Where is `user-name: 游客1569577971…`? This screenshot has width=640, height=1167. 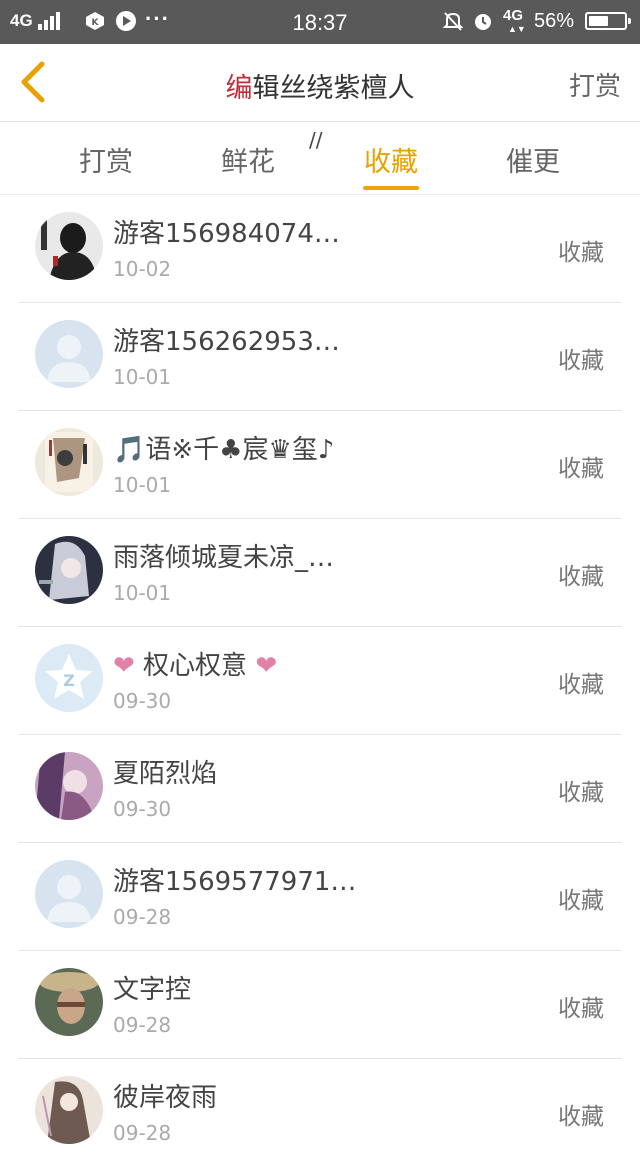
user-name: 游客1569577971… is located at coordinates (235, 882).